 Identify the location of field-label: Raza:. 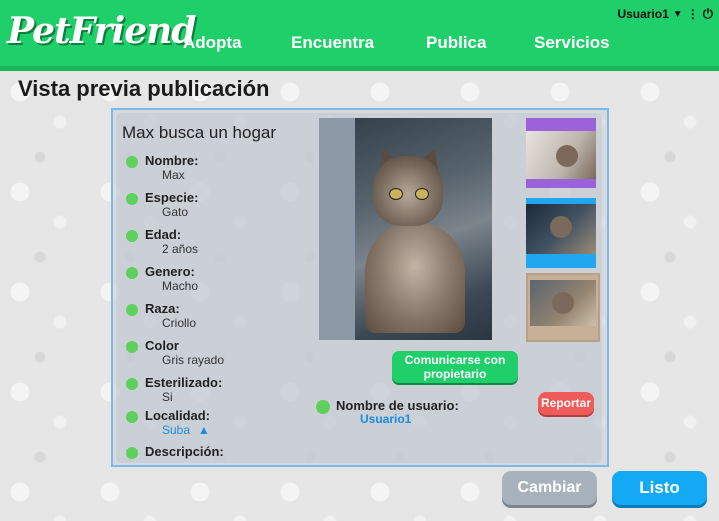
(162, 308).